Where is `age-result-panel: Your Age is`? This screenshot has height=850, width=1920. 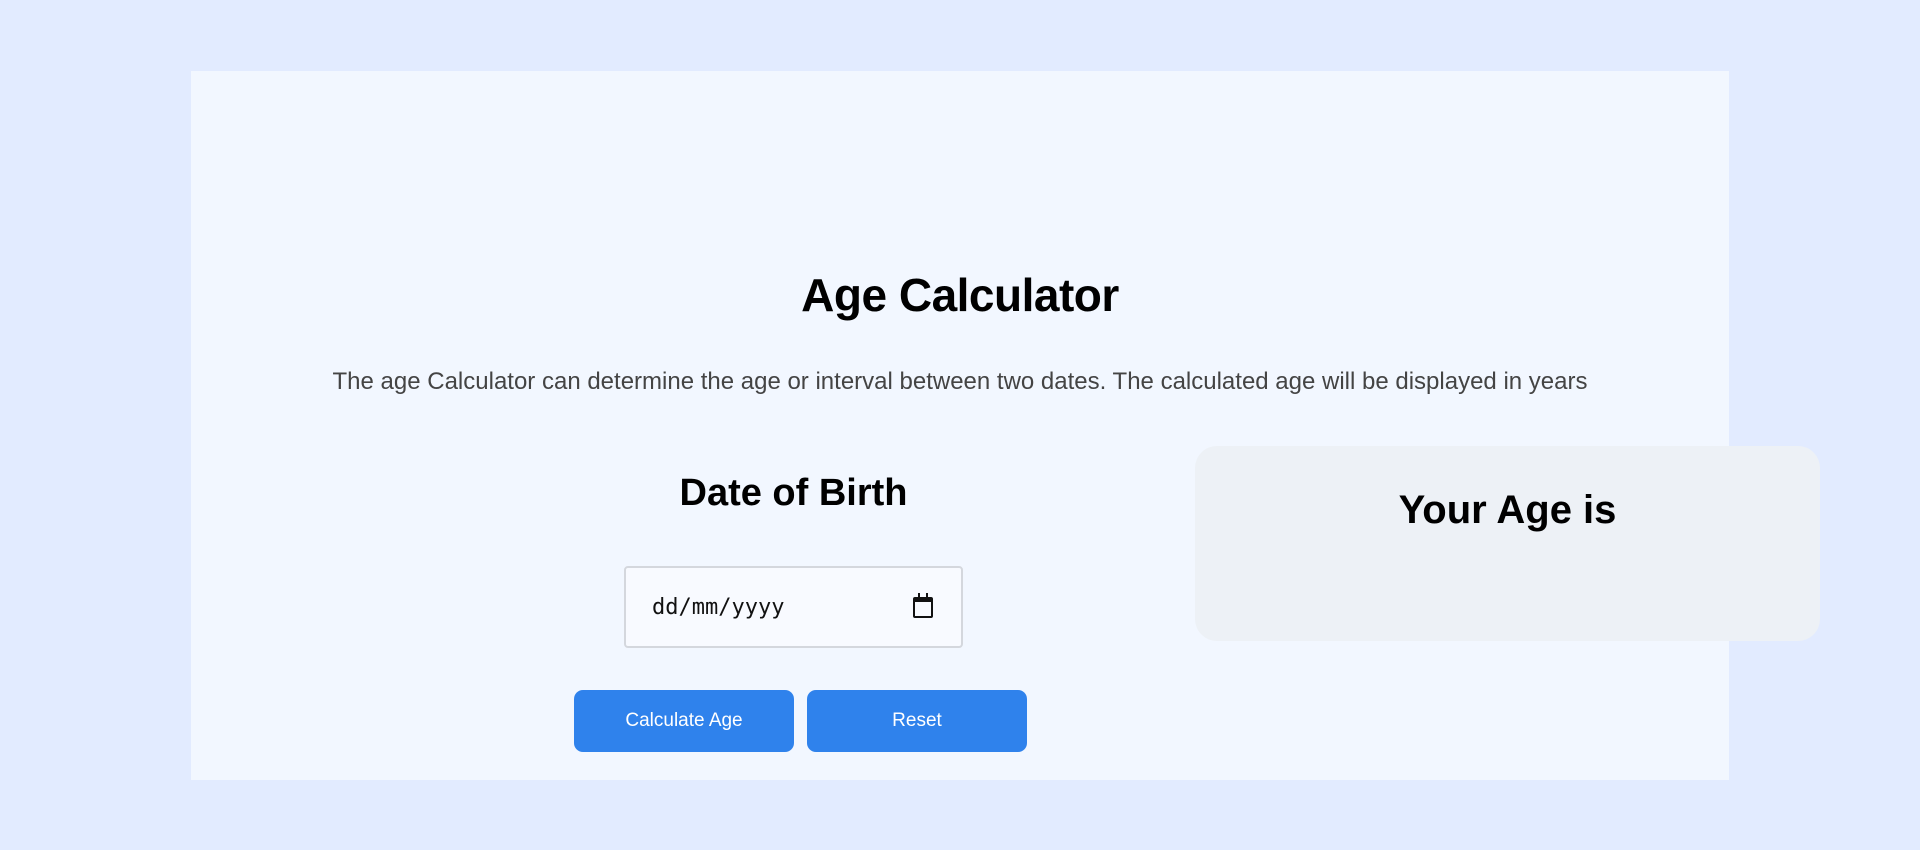 age-result-panel: Your Age is is located at coordinates (1507, 543).